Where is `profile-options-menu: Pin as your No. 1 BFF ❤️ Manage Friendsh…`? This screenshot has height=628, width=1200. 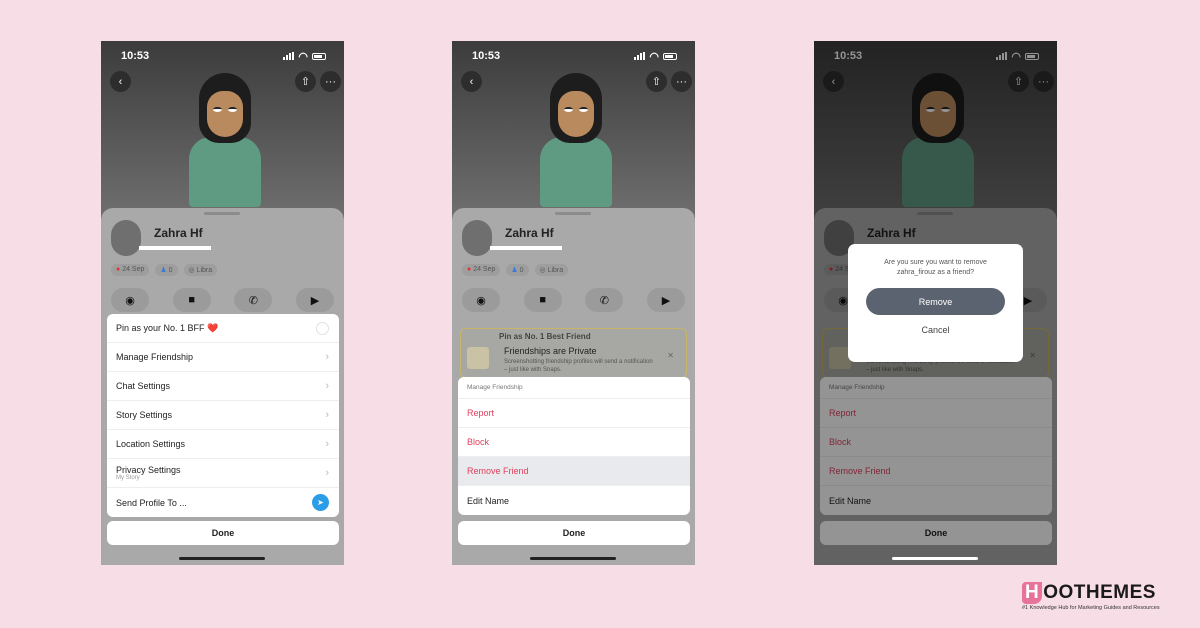 profile-options-menu: Pin as your No. 1 BFF ❤️ Manage Friendsh… is located at coordinates (223, 415).